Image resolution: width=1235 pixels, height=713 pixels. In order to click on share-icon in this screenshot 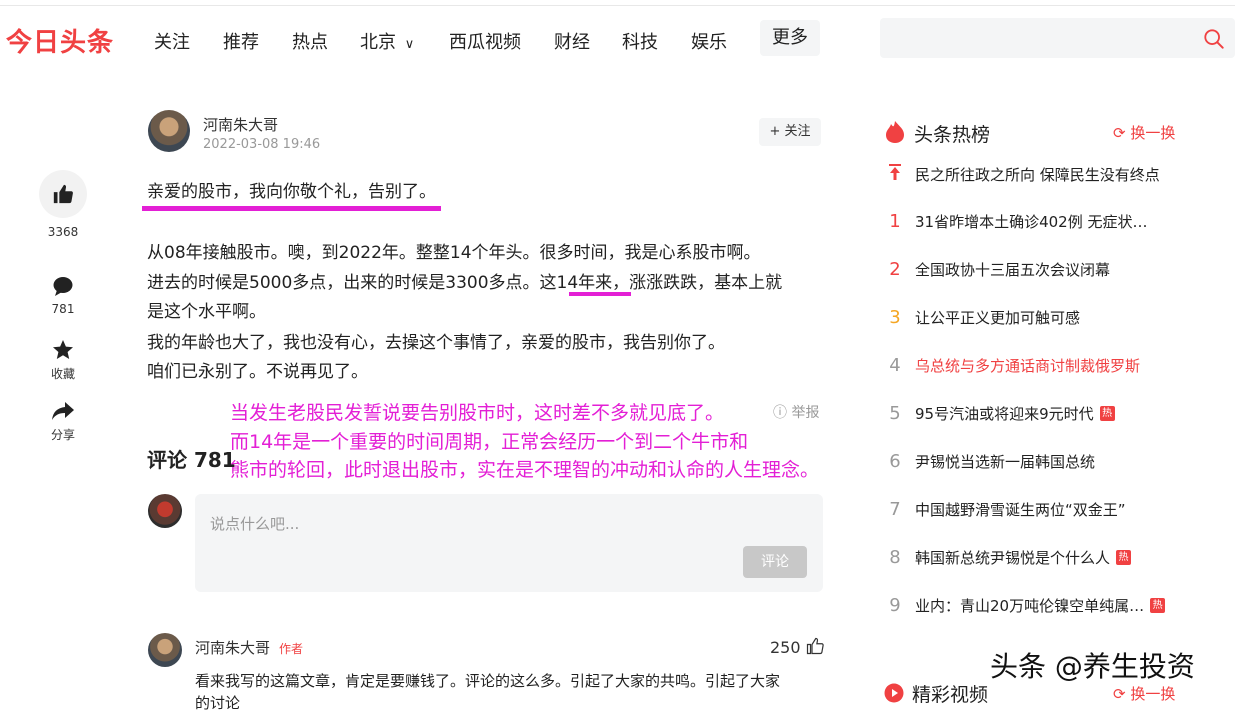, I will do `click(63, 411)`.